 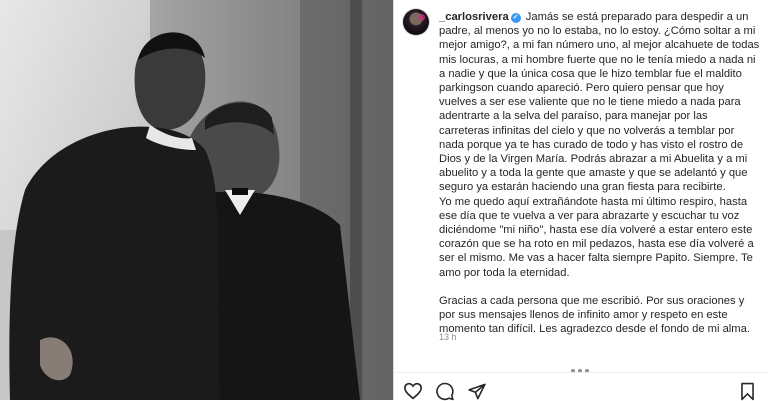 What do you see at coordinates (413, 391) in the screenshot?
I see `heart-icon` at bounding box center [413, 391].